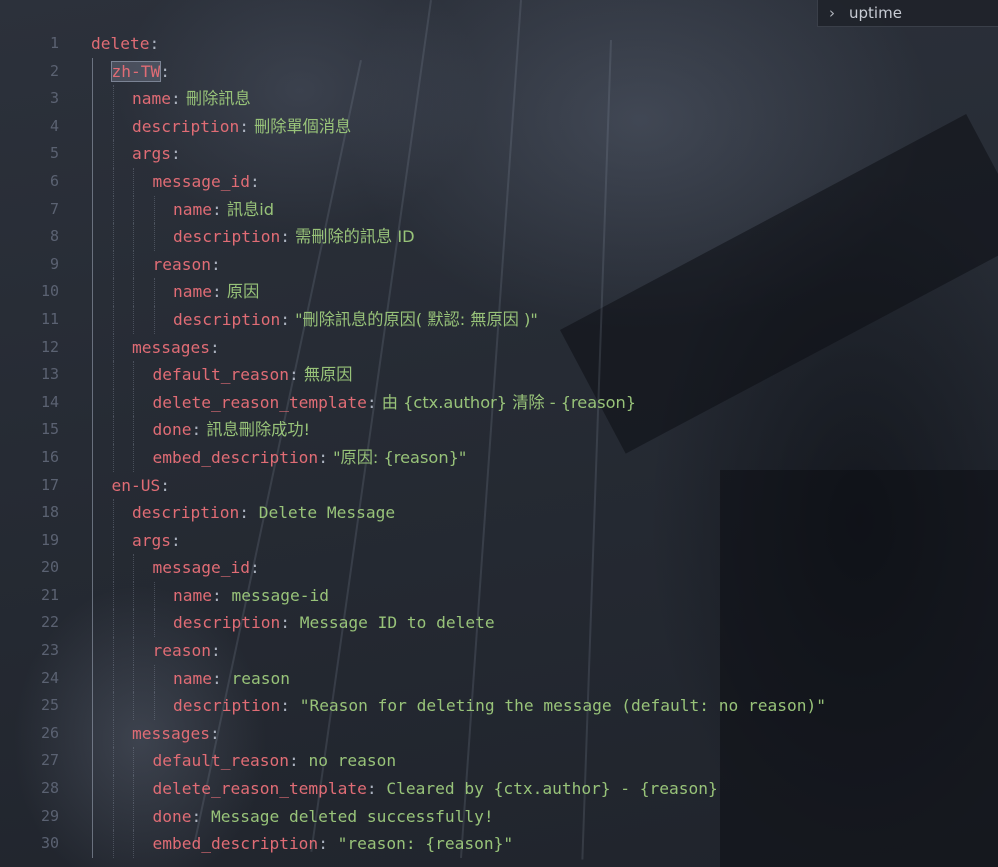 This screenshot has height=867, width=998. I want to click on yaml-value: 由 {ctx.author} 清除 - {reason}, so click(506, 402).